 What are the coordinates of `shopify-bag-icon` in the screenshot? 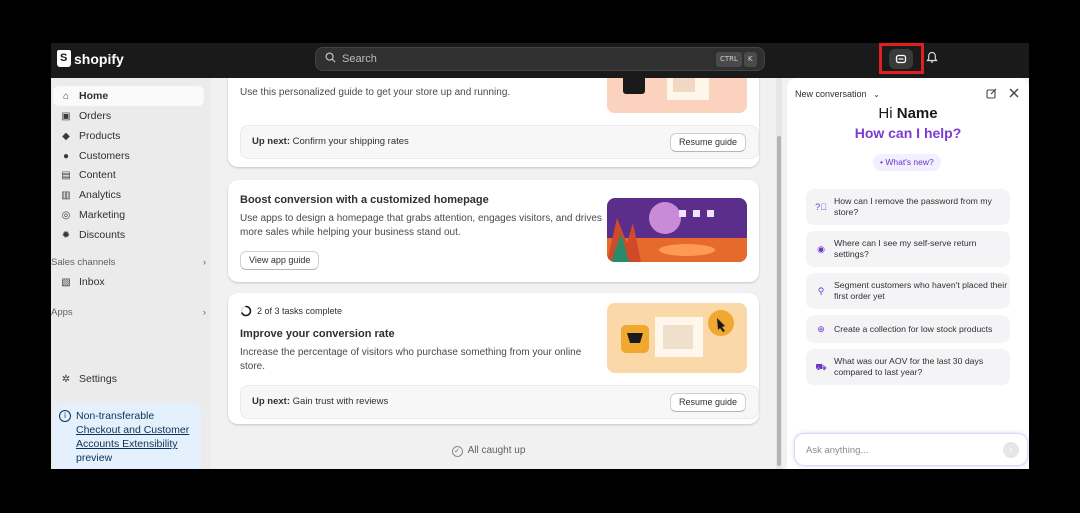 It's located at (64, 58).